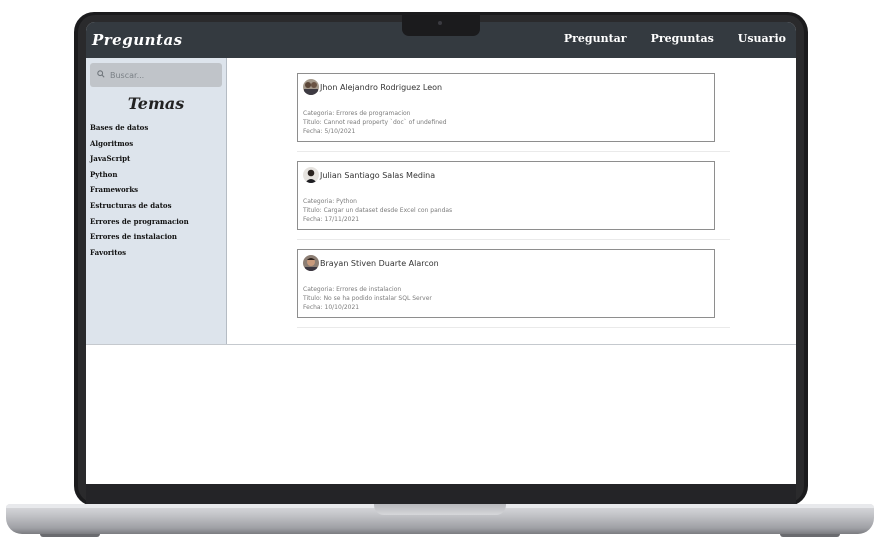 The height and width of the screenshot is (550, 880). What do you see at coordinates (330, 201) in the screenshot?
I see `question-category: Categoria: Python` at bounding box center [330, 201].